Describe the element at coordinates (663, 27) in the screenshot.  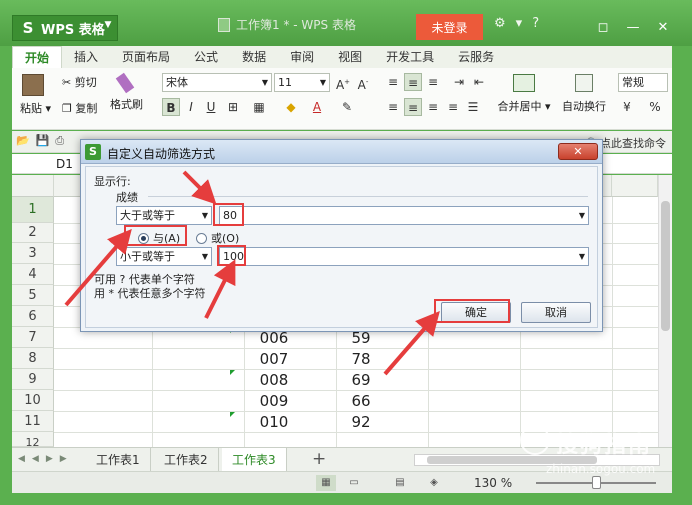
I see `close-icon: ✕` at that location.